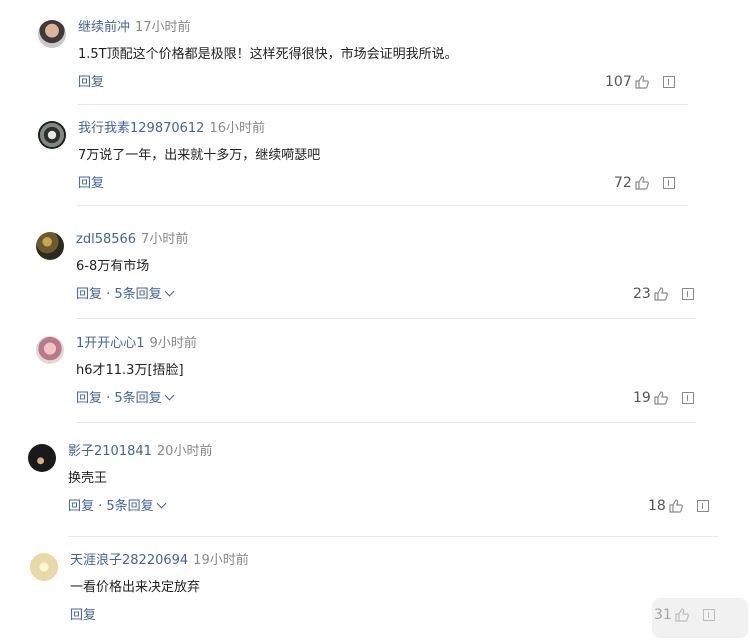 The height and width of the screenshot is (640, 750). I want to click on like-count: 107, so click(618, 82).